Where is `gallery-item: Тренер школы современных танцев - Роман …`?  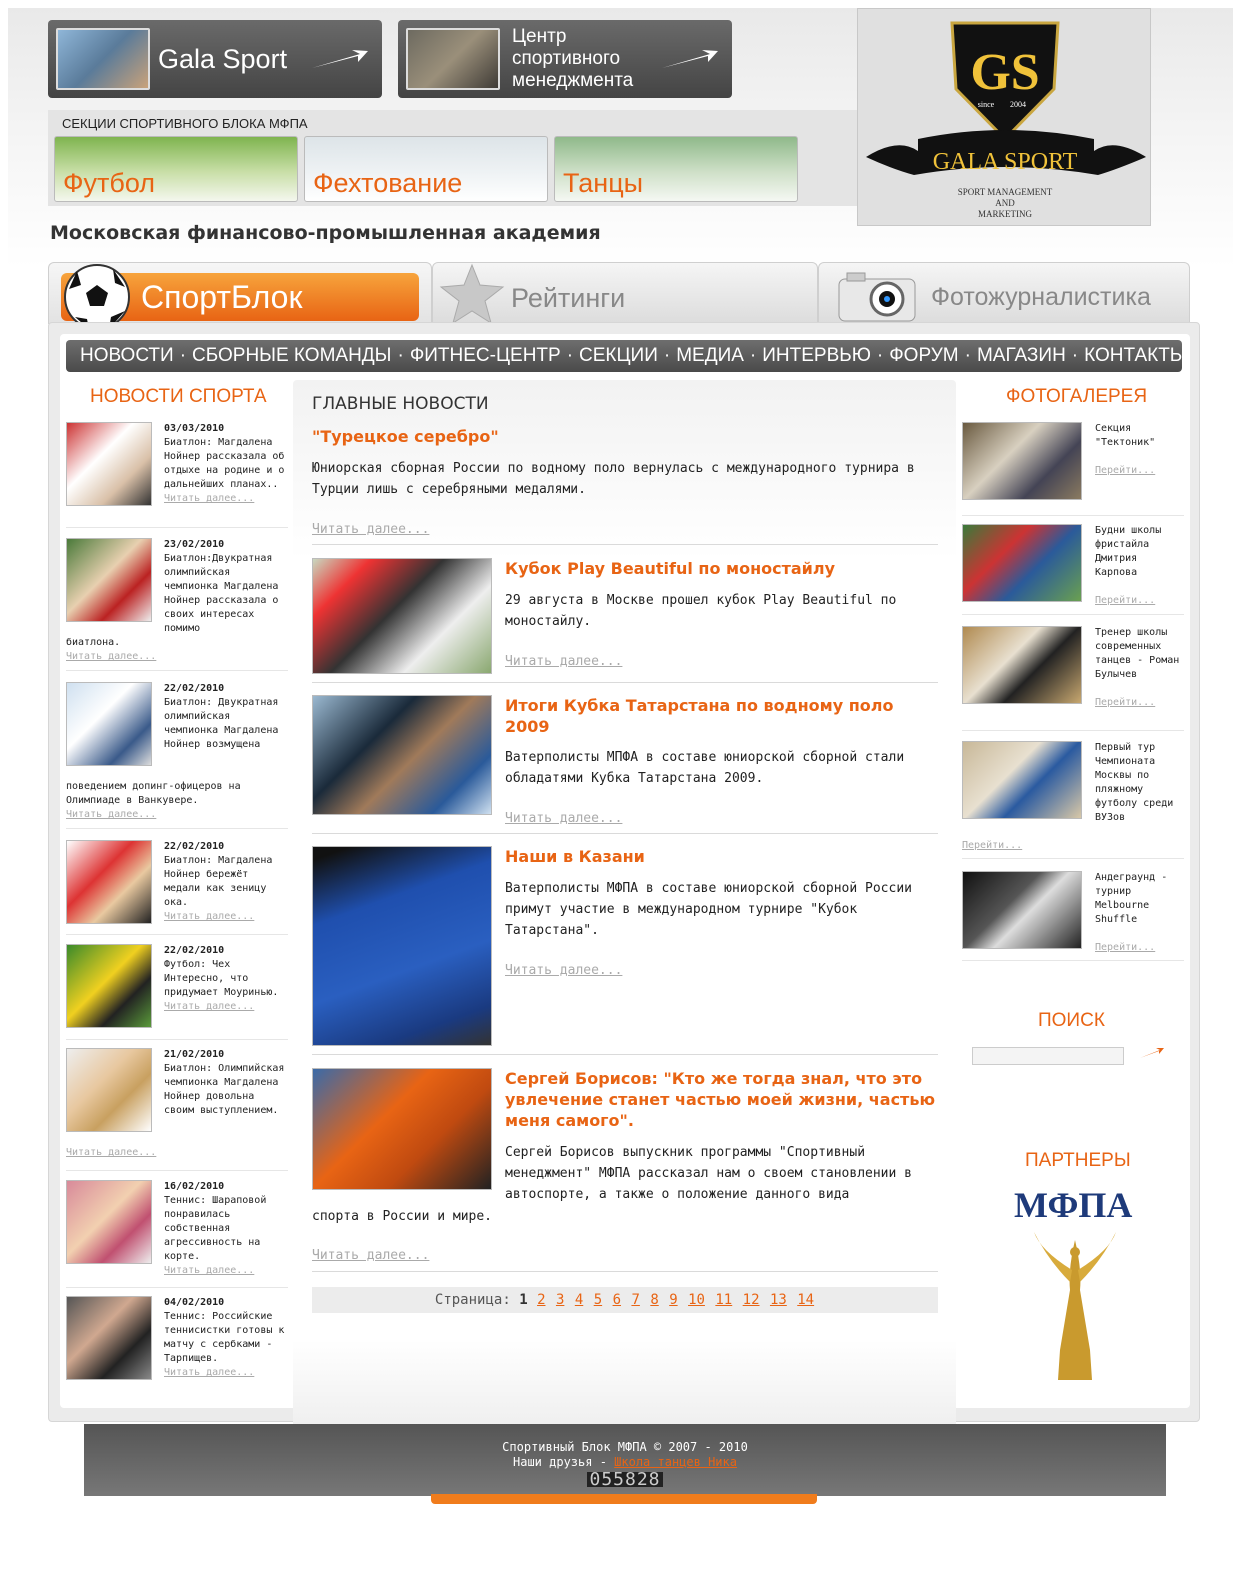 gallery-item: Тренер школы современных танцев - Роман … is located at coordinates (1073, 676).